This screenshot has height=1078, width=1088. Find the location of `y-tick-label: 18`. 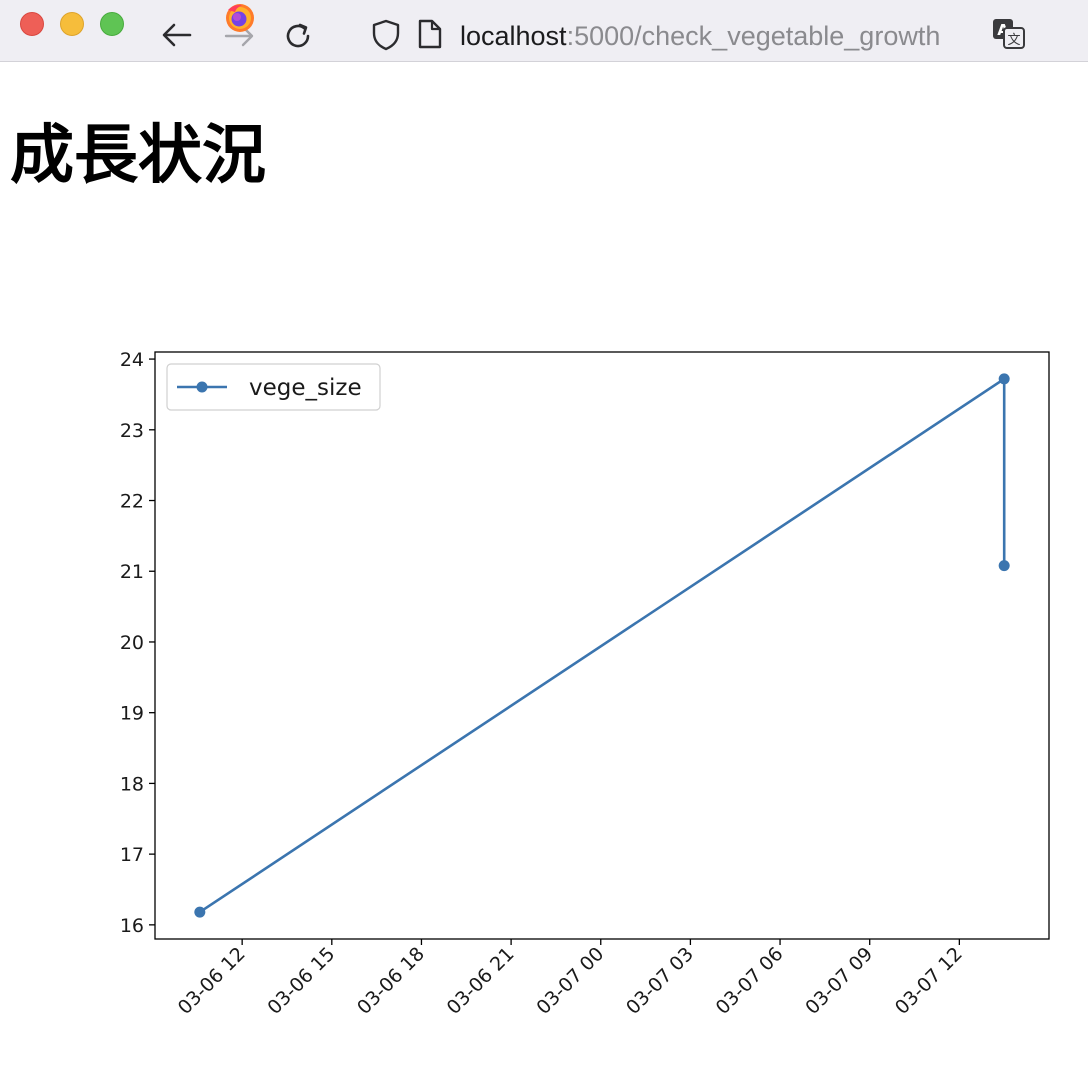

y-tick-label: 18 is located at coordinates (132, 784).